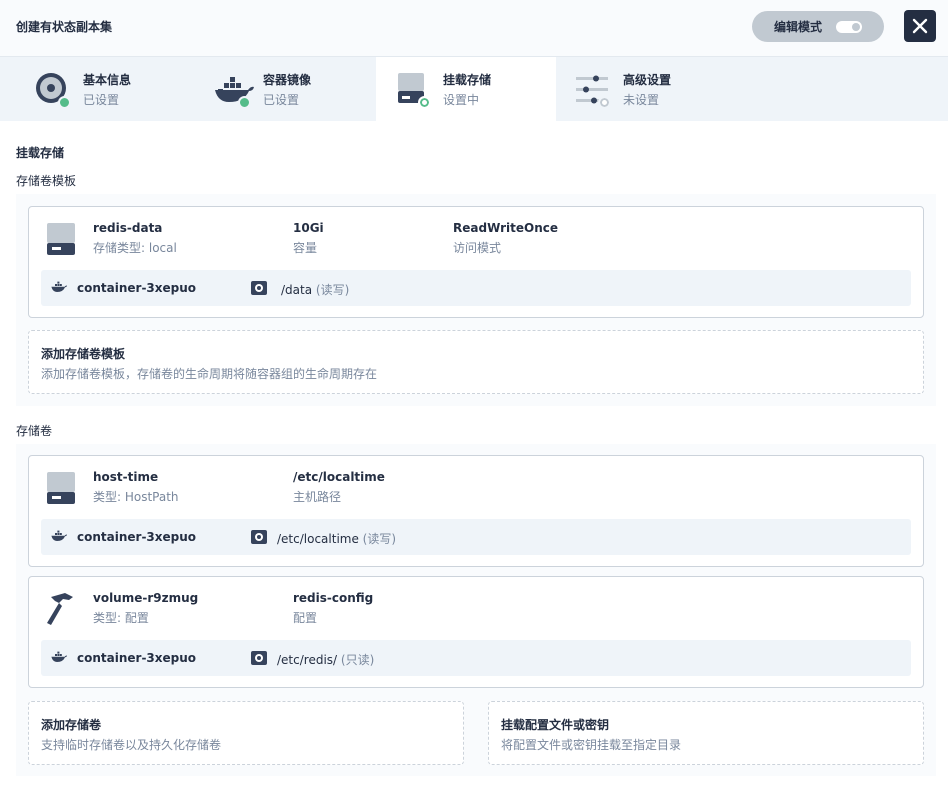  I want to click on template-capacity: 10Gi, so click(308, 228).